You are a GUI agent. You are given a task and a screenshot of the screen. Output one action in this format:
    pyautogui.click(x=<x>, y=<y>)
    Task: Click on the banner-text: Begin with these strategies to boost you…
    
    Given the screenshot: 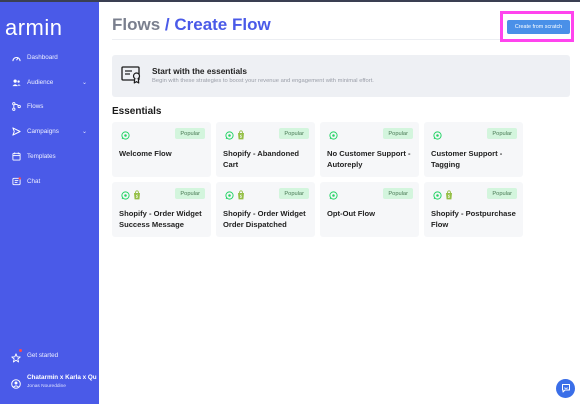 What is the action you would take?
    pyautogui.click(x=263, y=81)
    